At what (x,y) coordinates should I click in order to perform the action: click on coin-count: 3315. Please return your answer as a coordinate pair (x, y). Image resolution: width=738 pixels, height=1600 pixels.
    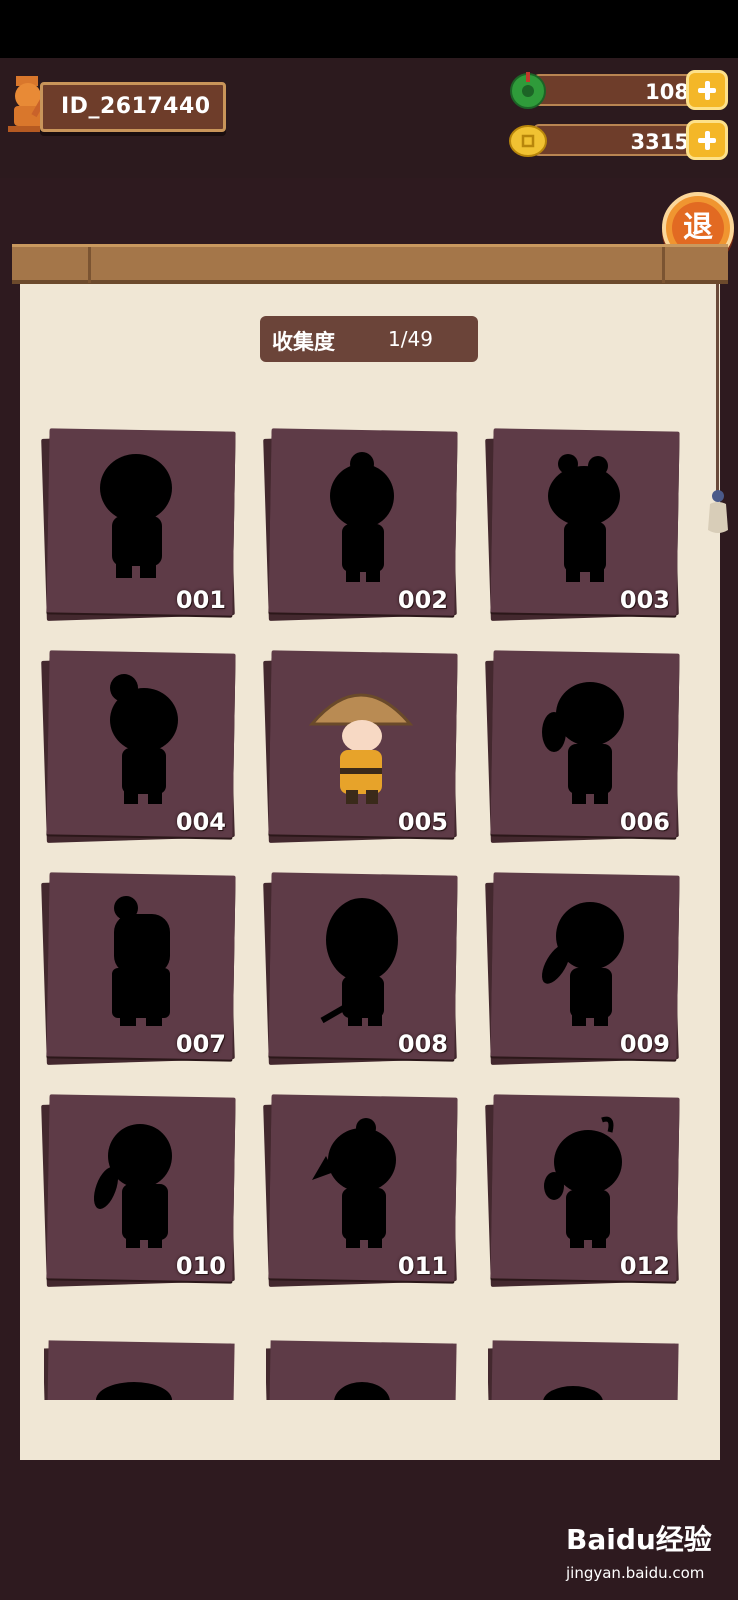
    Looking at the image, I should click on (659, 142).